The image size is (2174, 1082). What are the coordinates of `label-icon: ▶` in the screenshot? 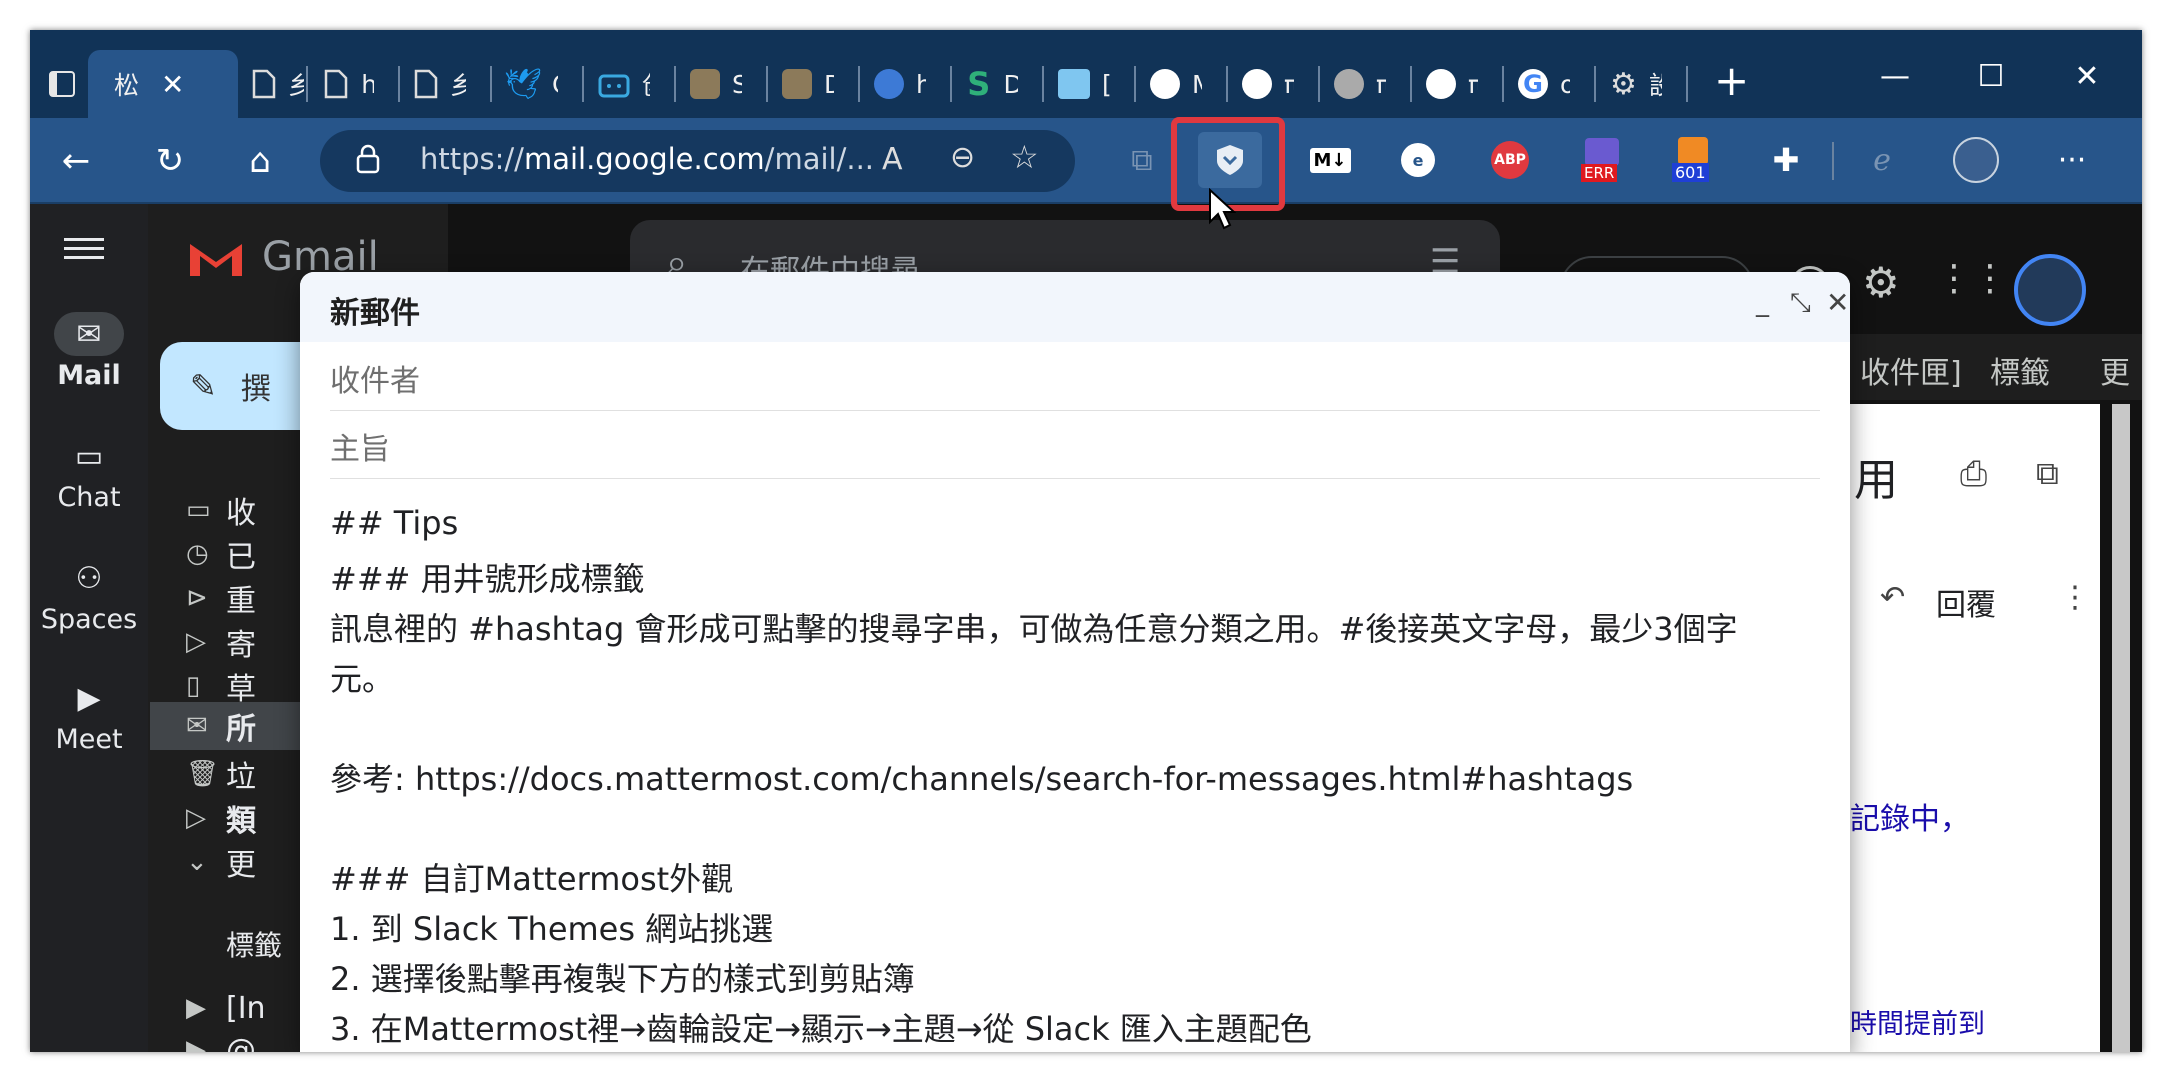 It's located at (196, 1043).